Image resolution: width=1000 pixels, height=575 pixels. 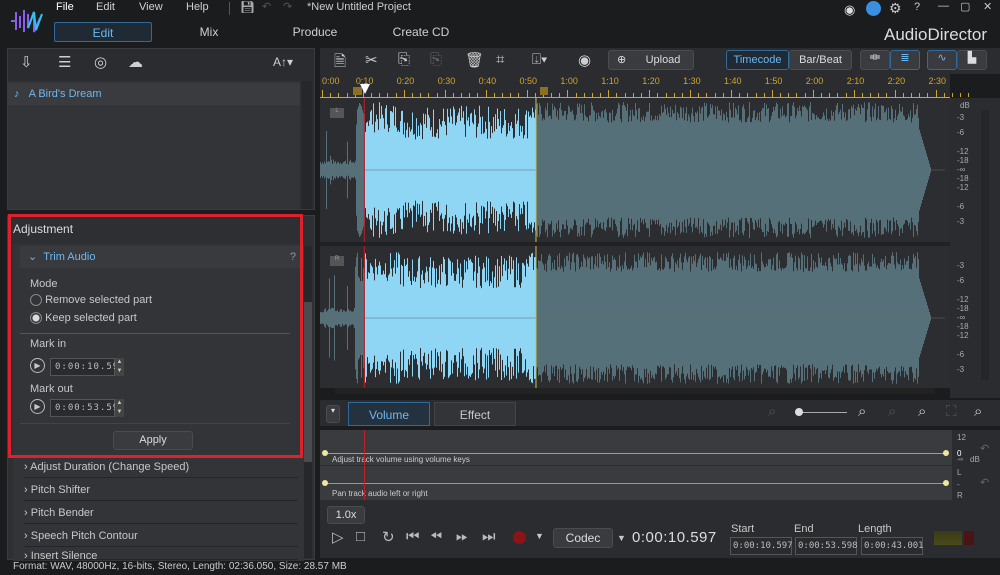 What do you see at coordinates (404, 59) in the screenshot?
I see `copy-icon: ⎘` at bounding box center [404, 59].